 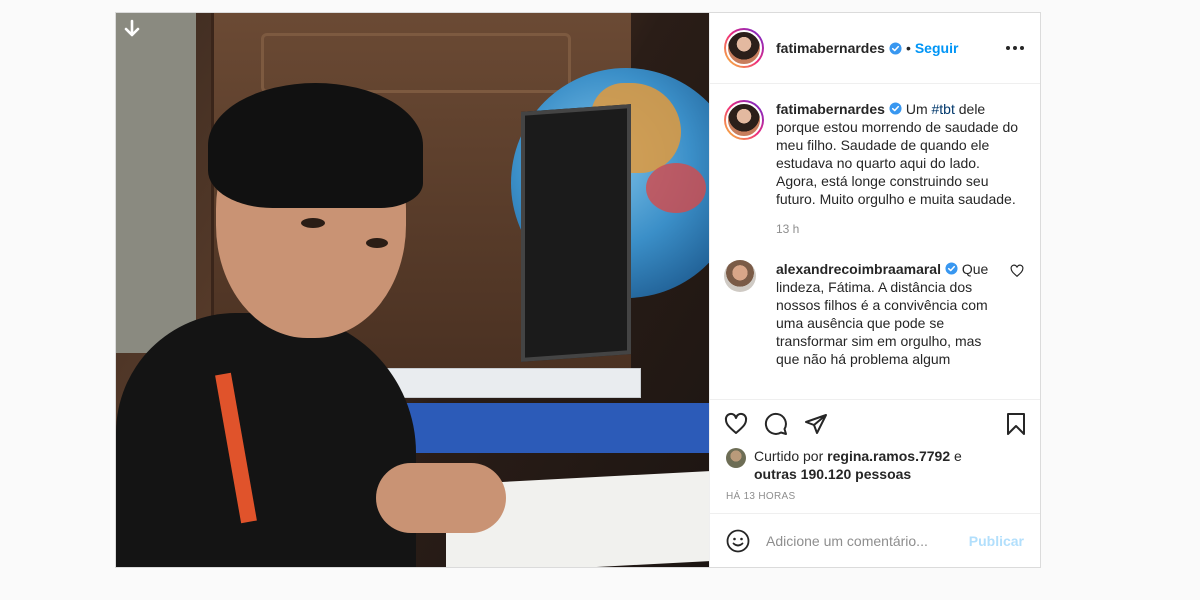 What do you see at coordinates (738, 541) in the screenshot?
I see `emoji-icon` at bounding box center [738, 541].